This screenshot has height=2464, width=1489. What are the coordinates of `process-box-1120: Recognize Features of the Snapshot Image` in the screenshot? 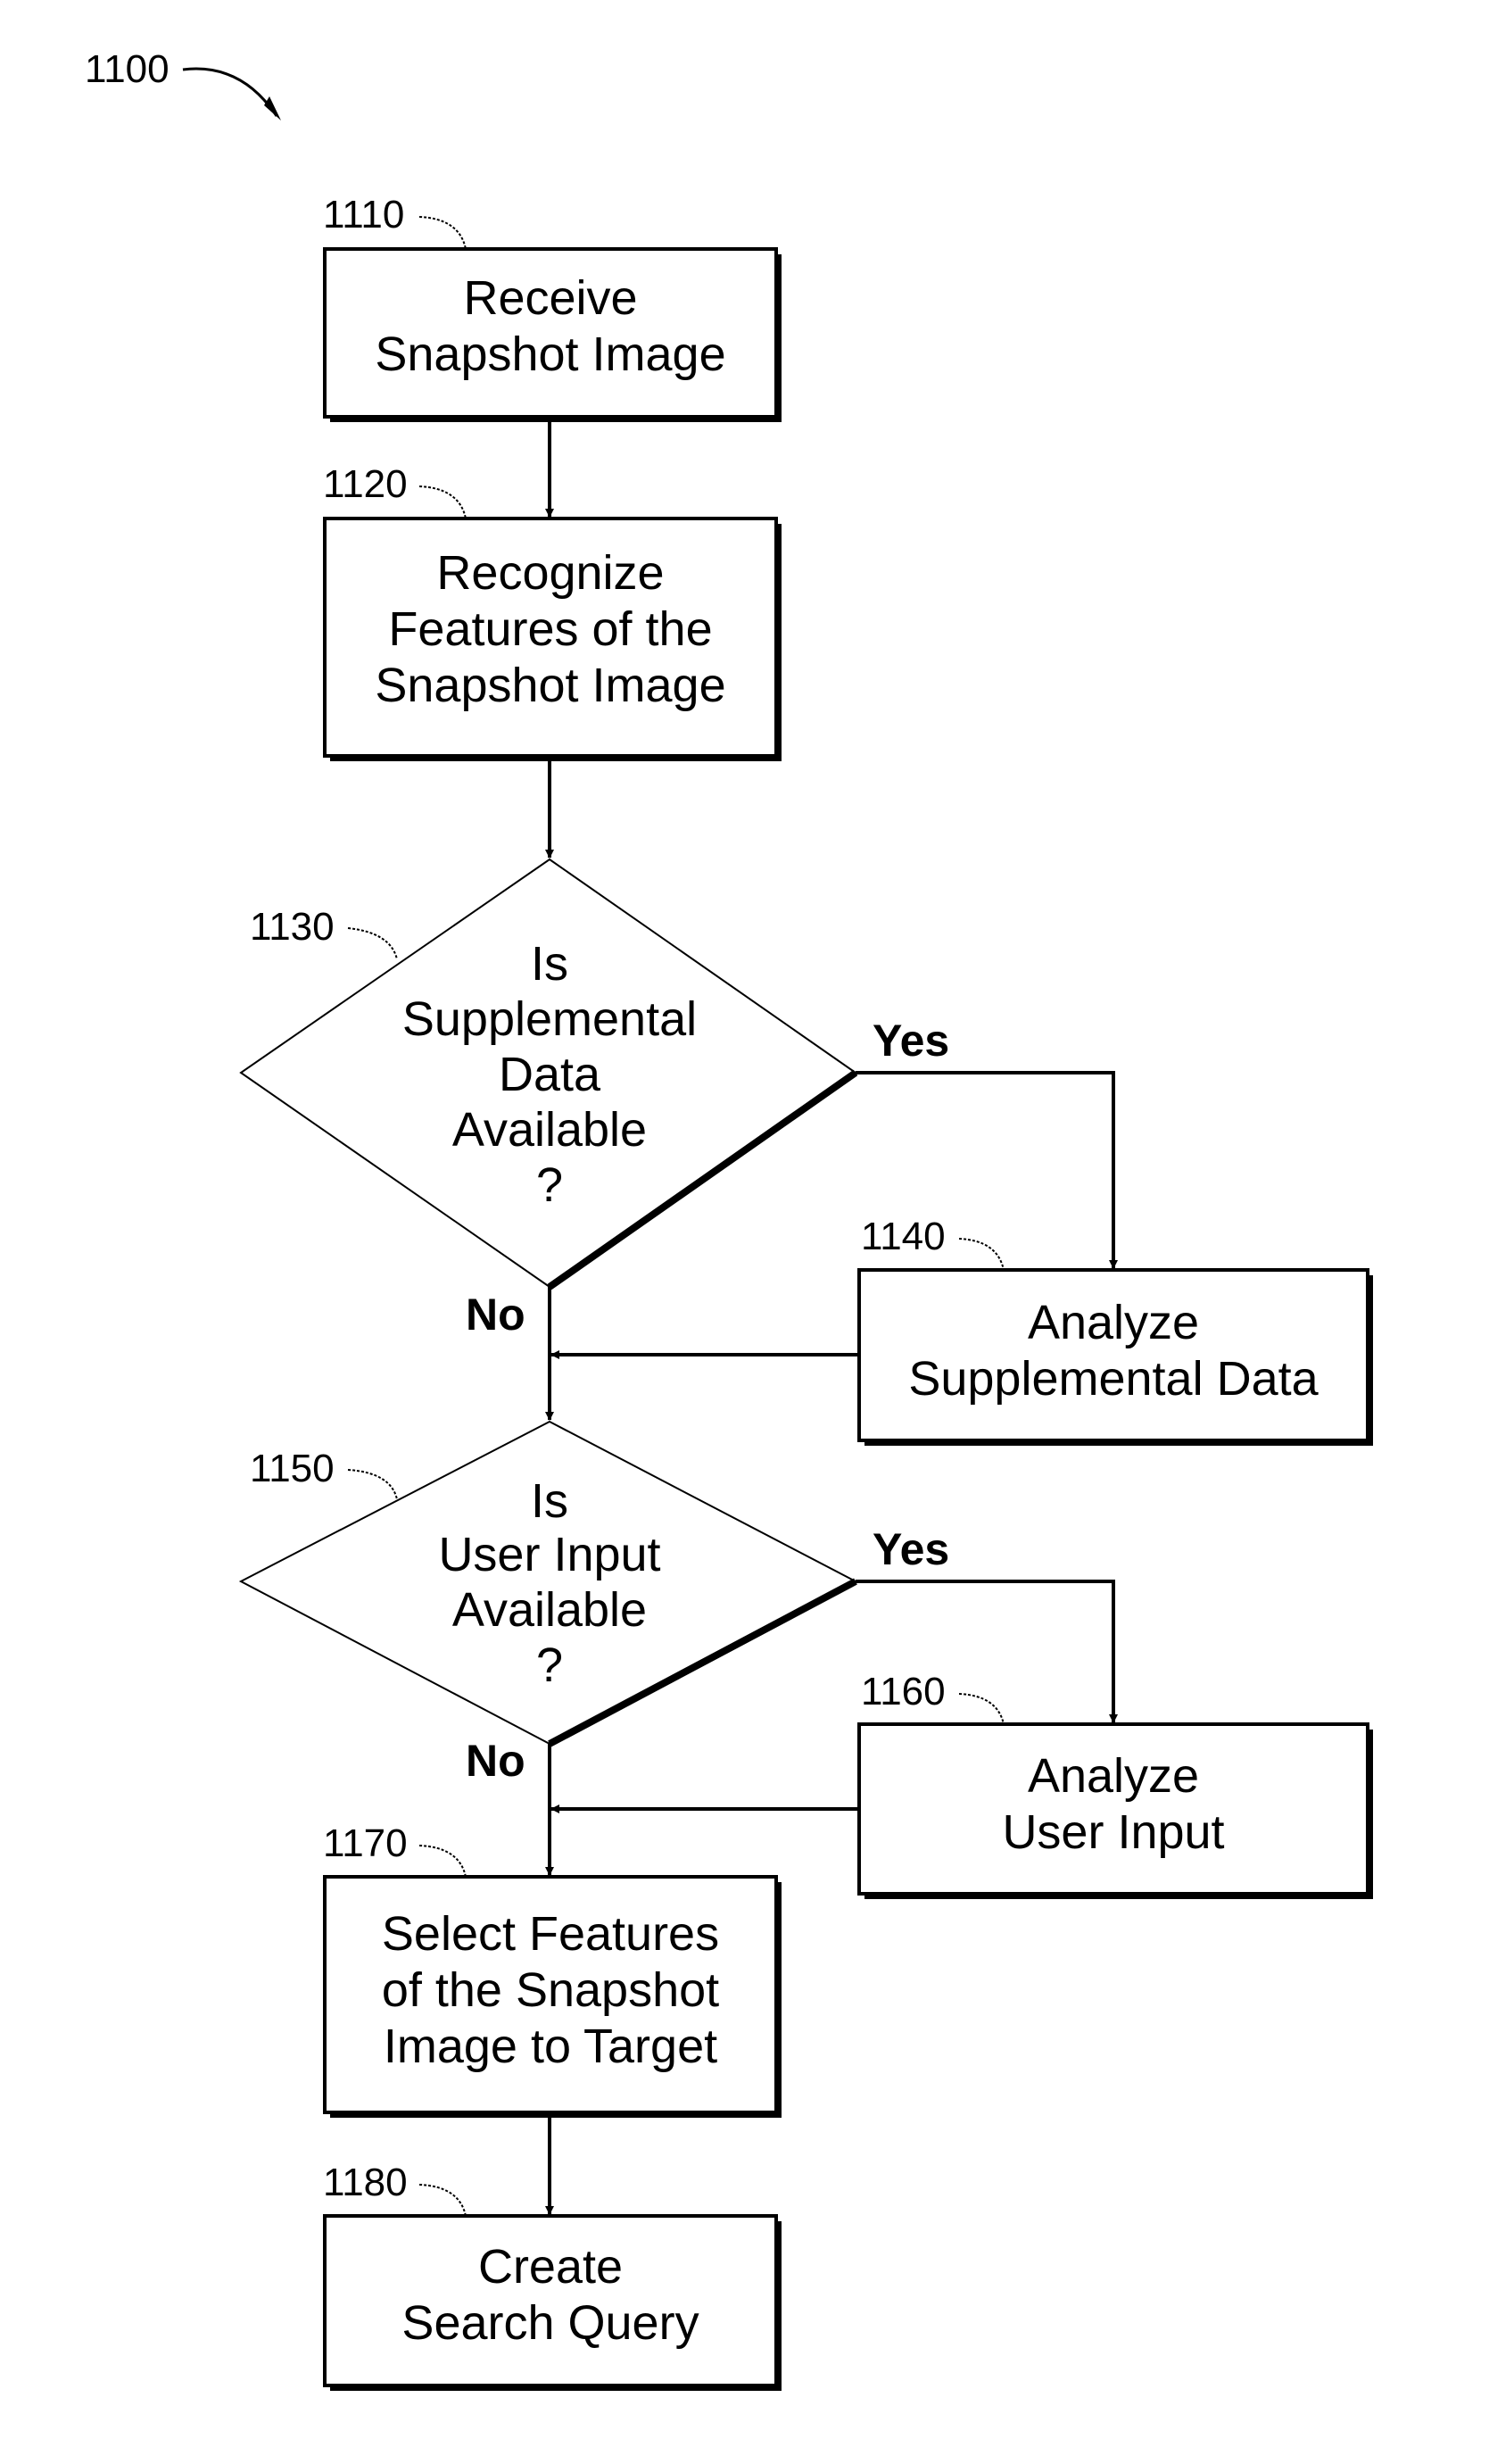 It's located at (552, 639).